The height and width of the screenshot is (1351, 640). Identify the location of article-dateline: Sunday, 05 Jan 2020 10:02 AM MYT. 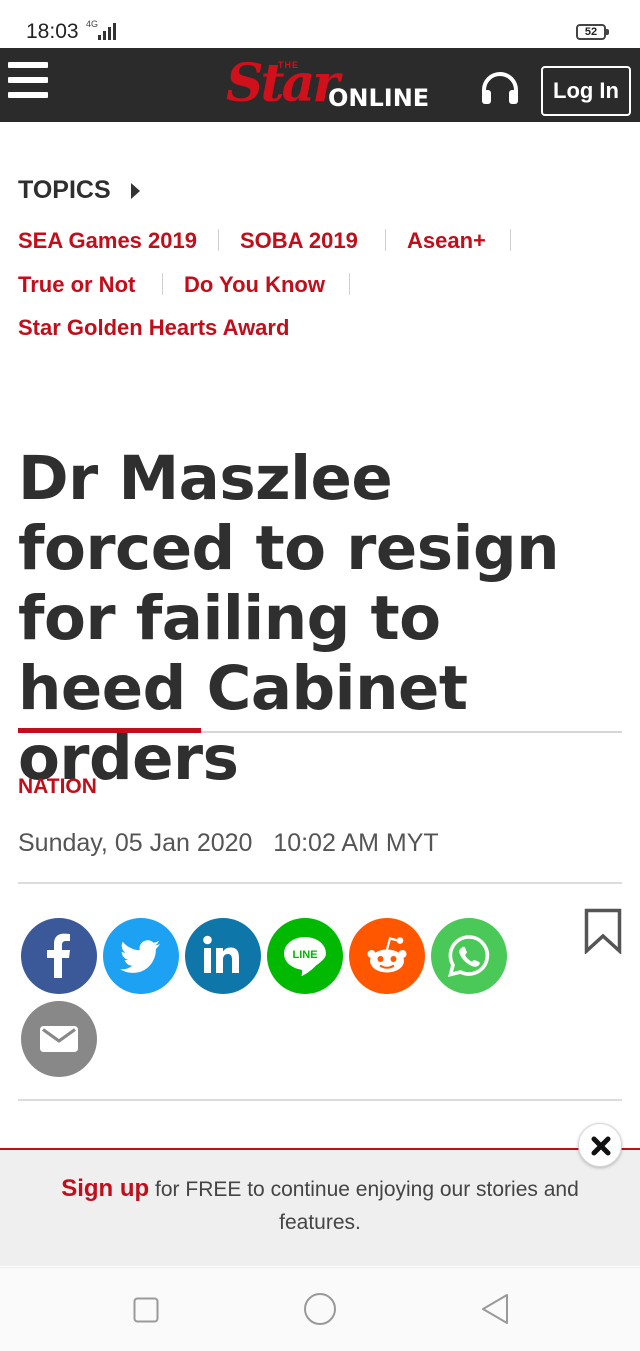
(228, 843).